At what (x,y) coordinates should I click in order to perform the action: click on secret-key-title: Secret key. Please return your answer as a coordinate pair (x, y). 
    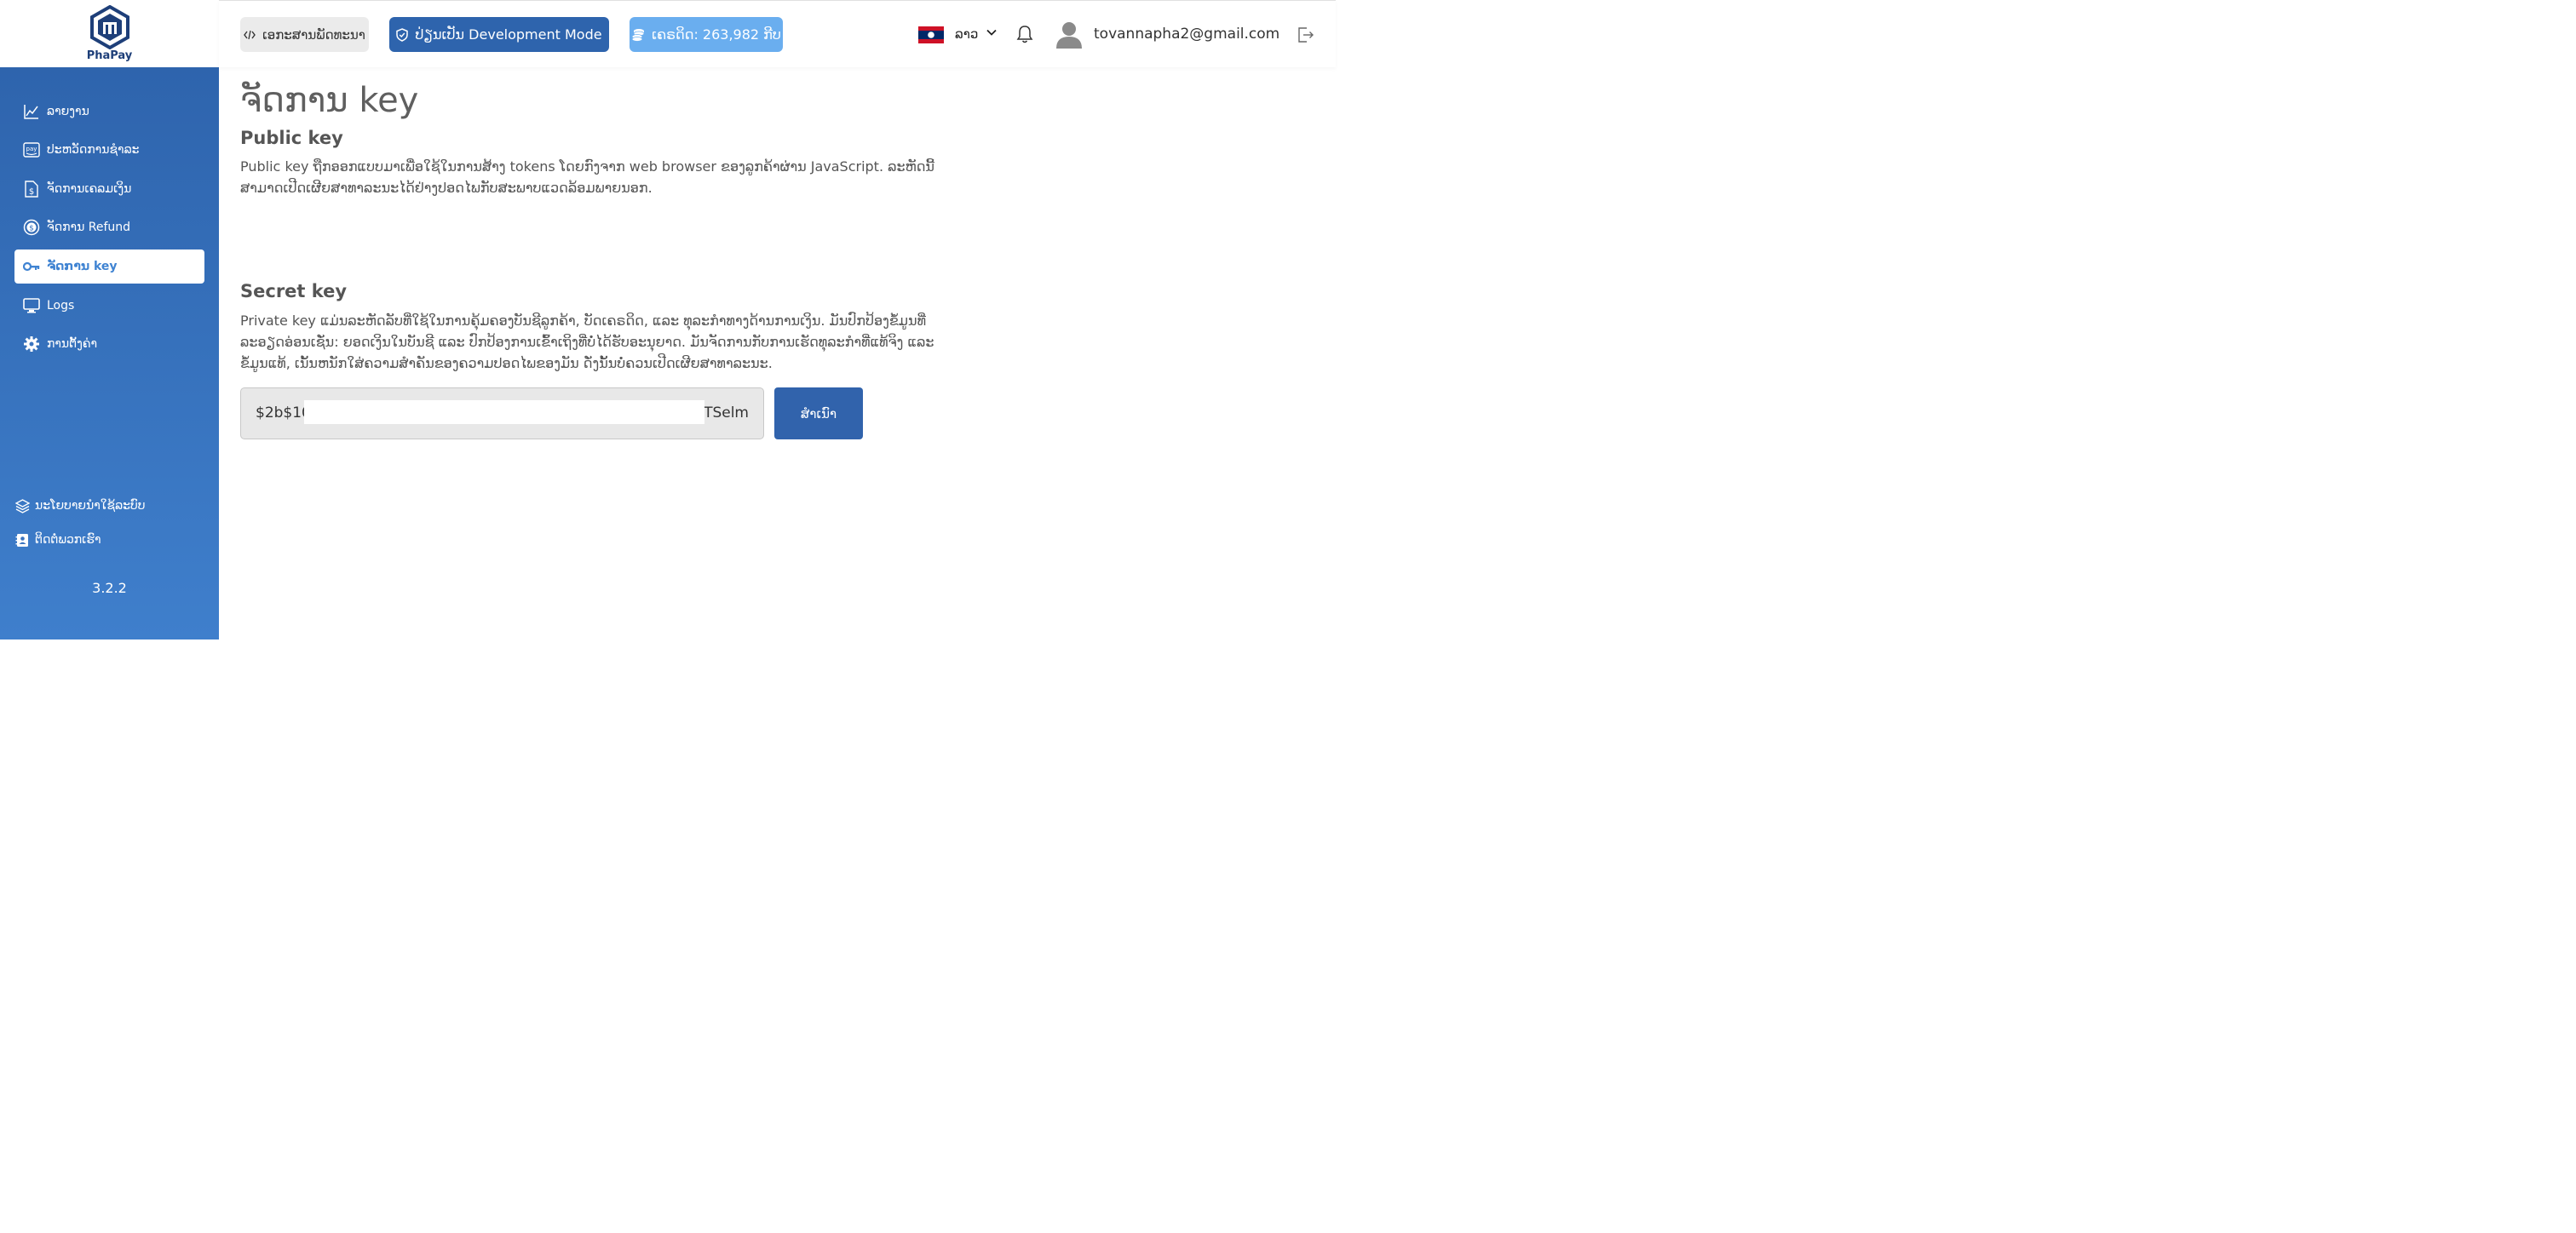
    Looking at the image, I should click on (294, 291).